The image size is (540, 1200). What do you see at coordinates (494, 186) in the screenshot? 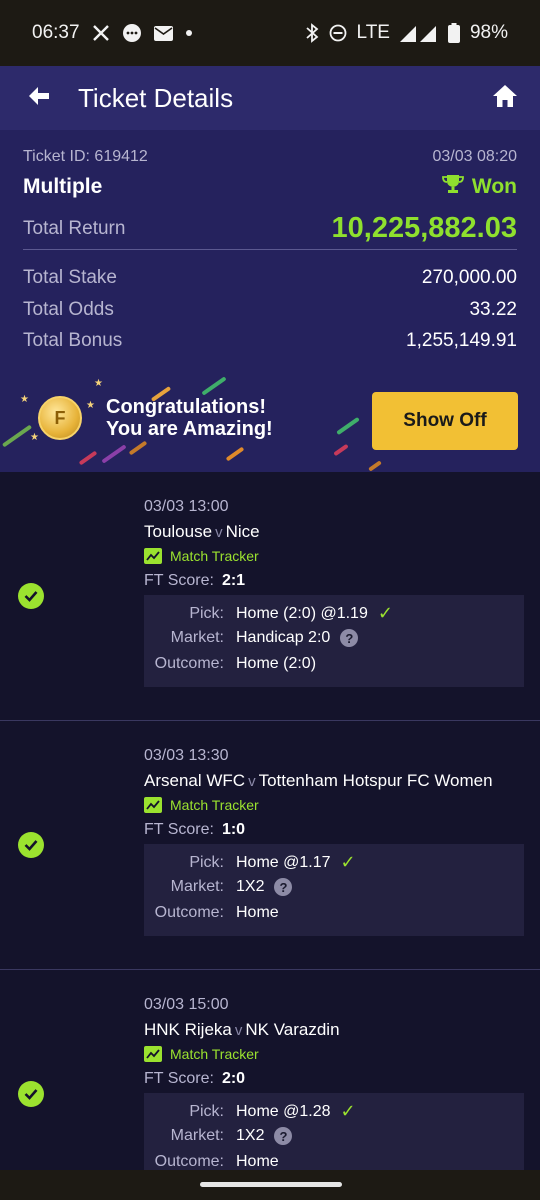
I see `status-text: Won` at bounding box center [494, 186].